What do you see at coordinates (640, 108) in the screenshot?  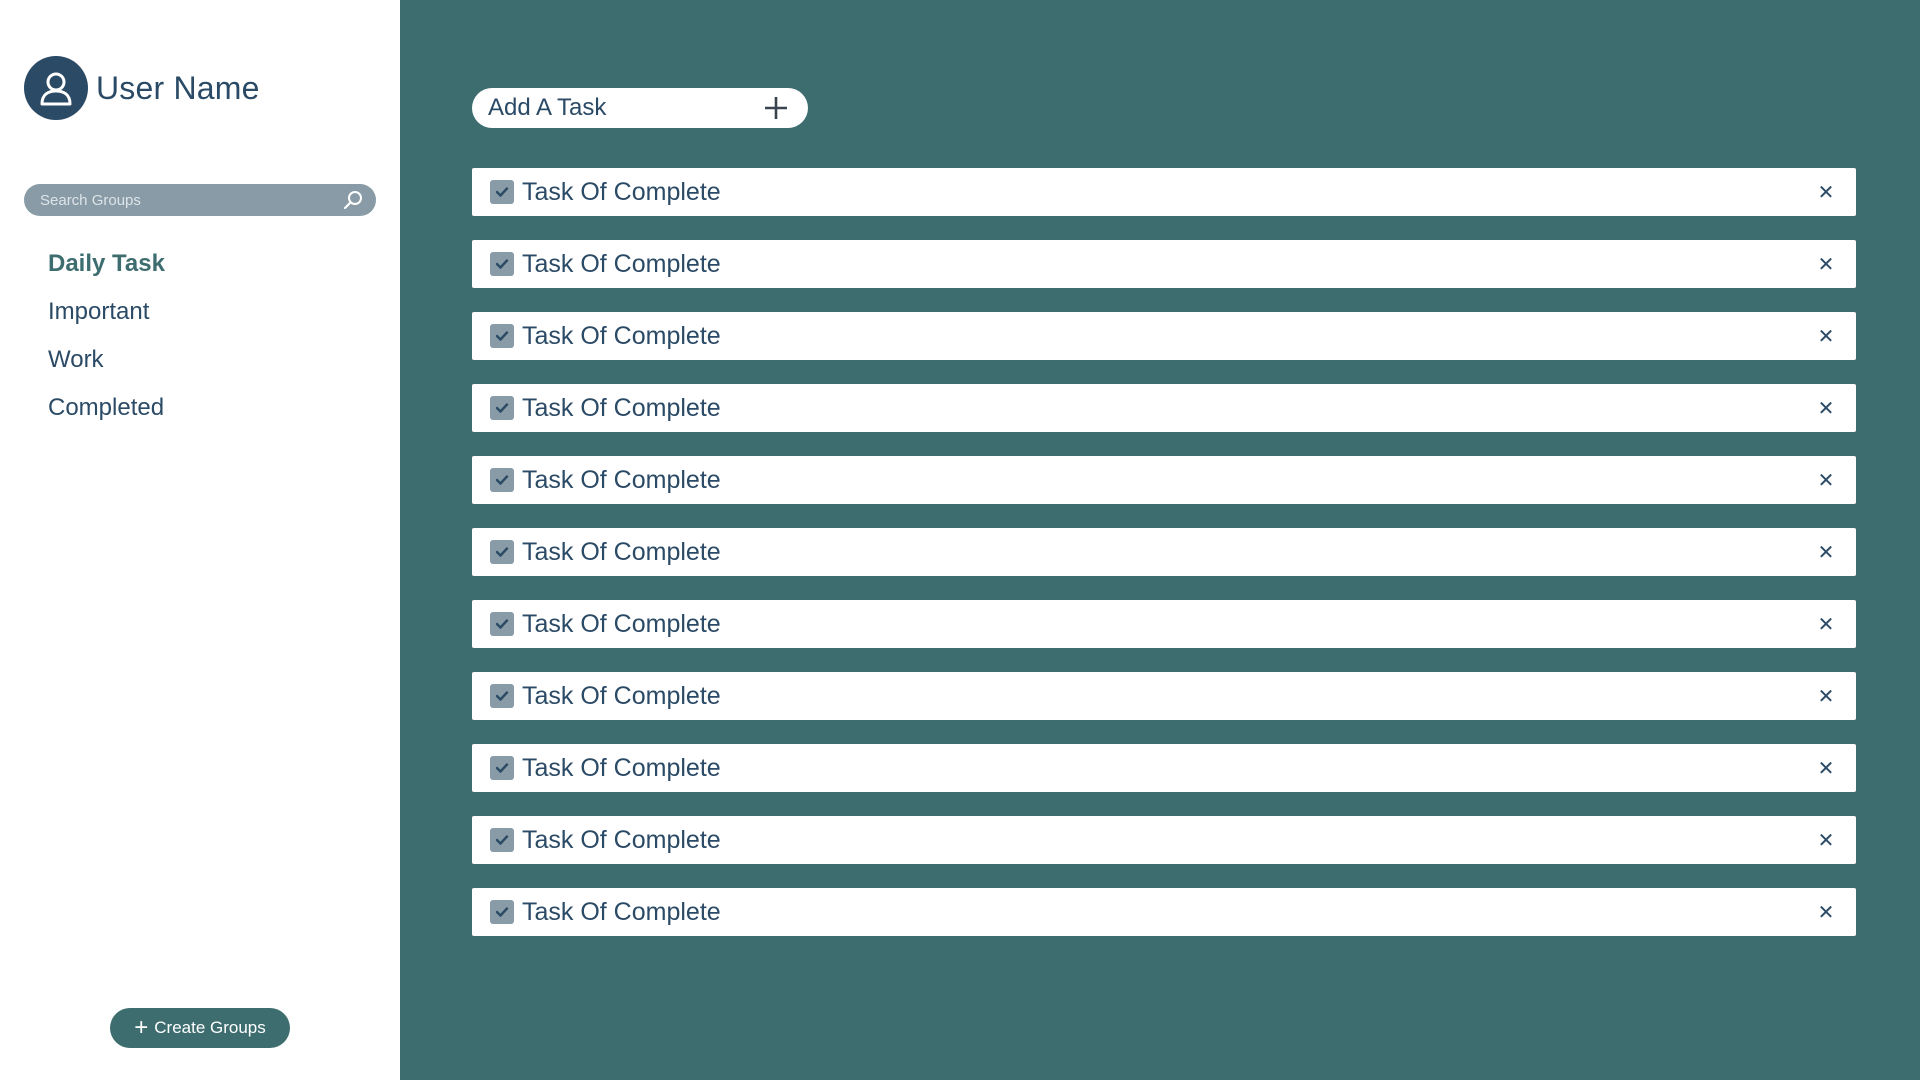 I see `add-task-button: Add A Task` at bounding box center [640, 108].